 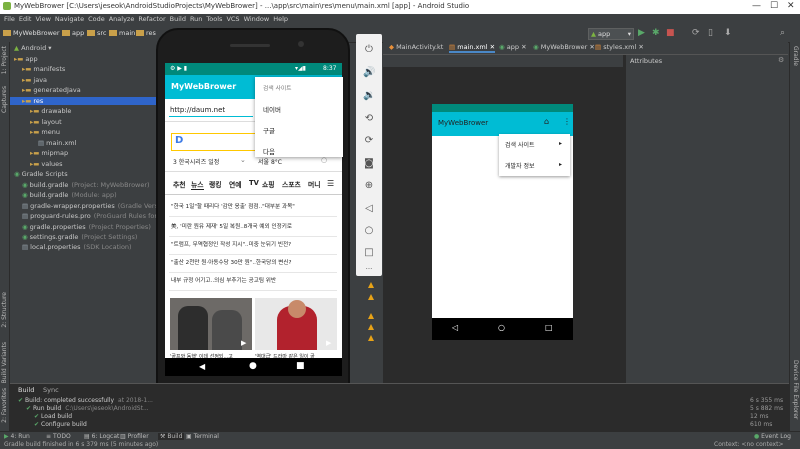 What do you see at coordinates (202, 366) in the screenshot?
I see `back-icon: ◀` at bounding box center [202, 366].